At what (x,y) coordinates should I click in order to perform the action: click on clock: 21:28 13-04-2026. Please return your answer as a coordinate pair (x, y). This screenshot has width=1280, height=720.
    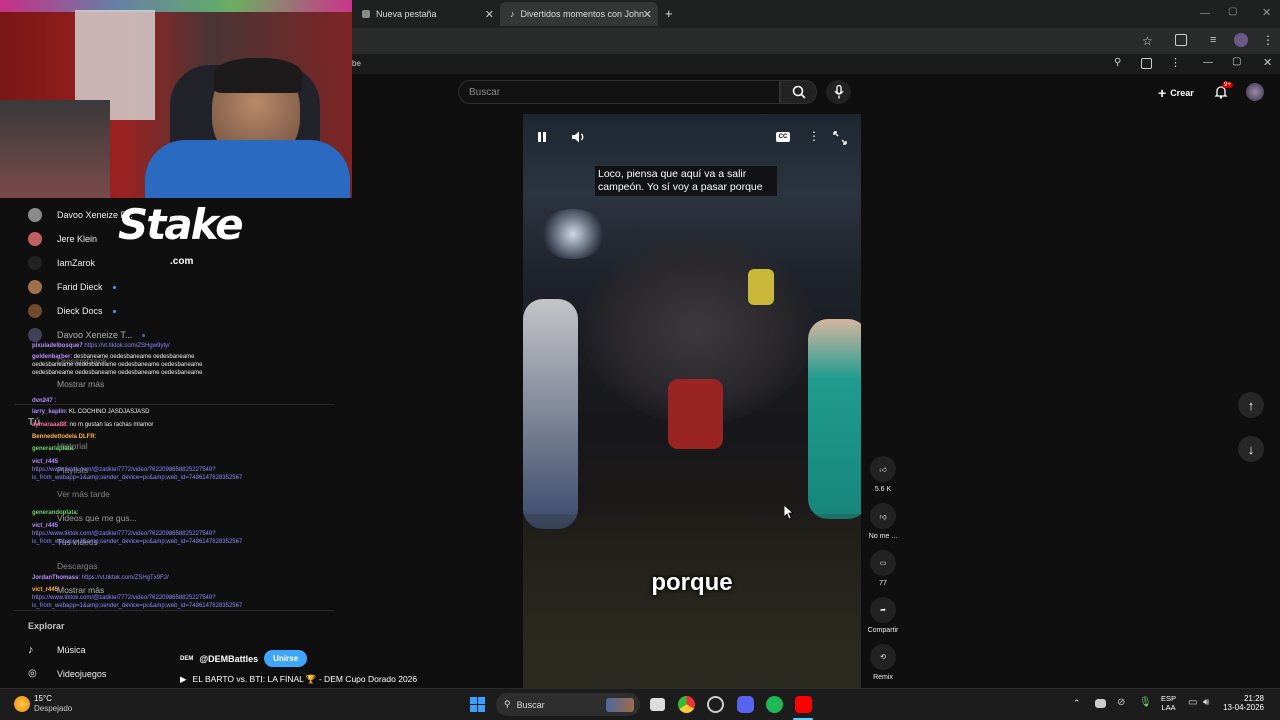
    Looking at the image, I should click on (1243, 703).